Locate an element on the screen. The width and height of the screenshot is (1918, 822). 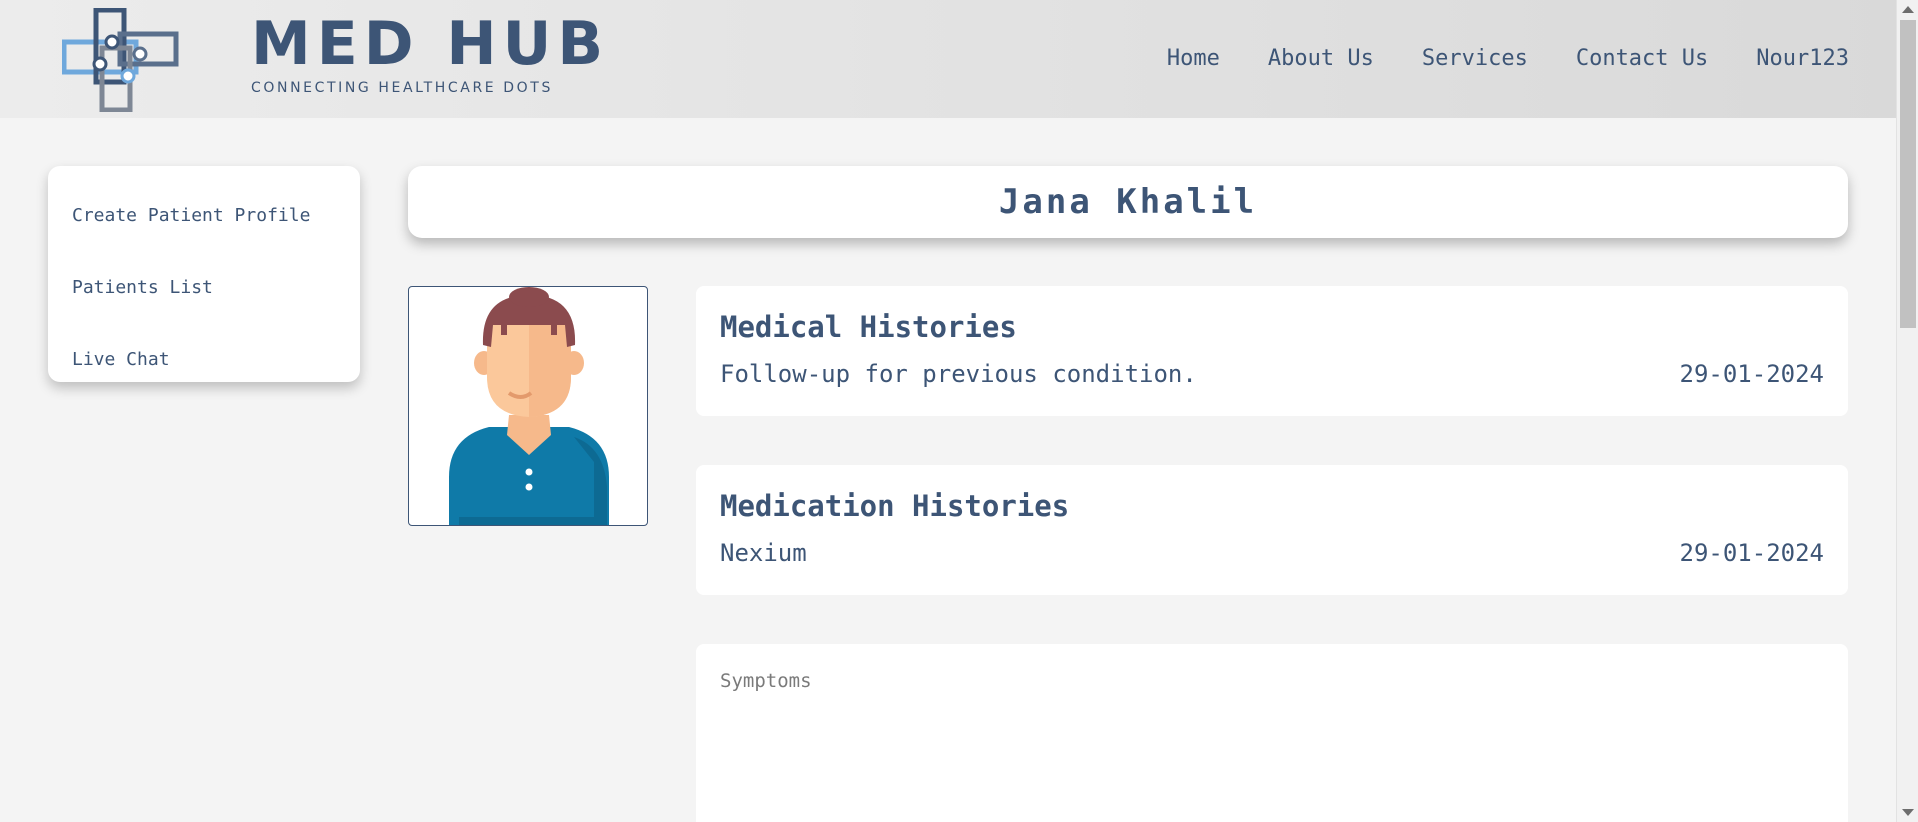
scroll-up-arrow-icon is located at coordinates (1908, 9).